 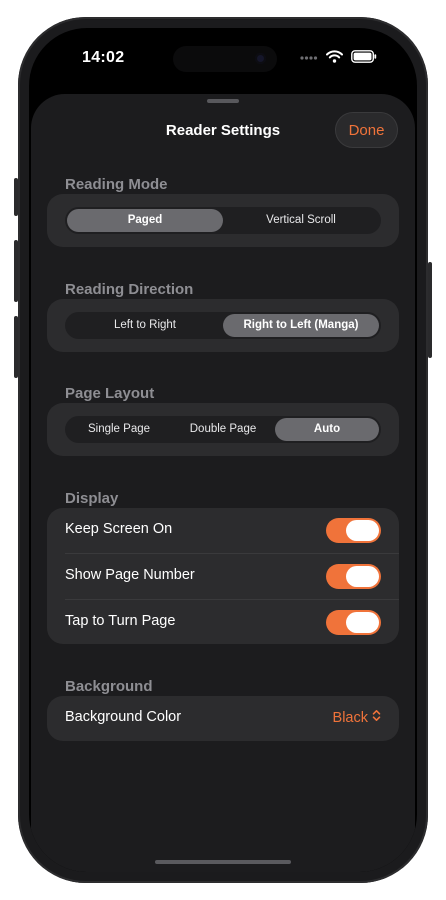 I want to click on background-color-picker: Black, so click(x=357, y=717).